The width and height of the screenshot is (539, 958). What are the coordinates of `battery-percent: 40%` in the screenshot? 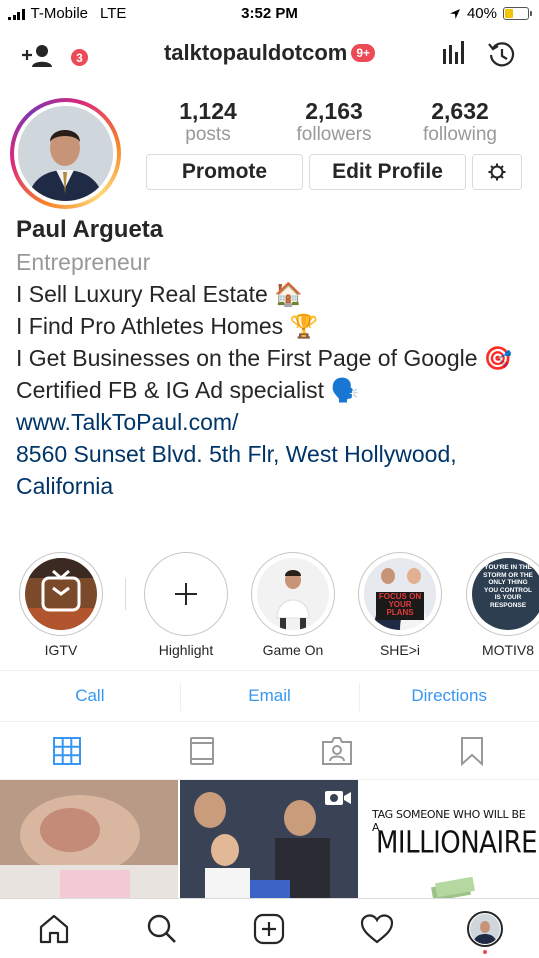 It's located at (481, 13).